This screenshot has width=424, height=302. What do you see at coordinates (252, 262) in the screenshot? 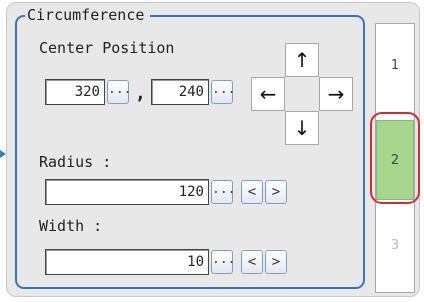
I see `width-decrease-button: <` at bounding box center [252, 262].